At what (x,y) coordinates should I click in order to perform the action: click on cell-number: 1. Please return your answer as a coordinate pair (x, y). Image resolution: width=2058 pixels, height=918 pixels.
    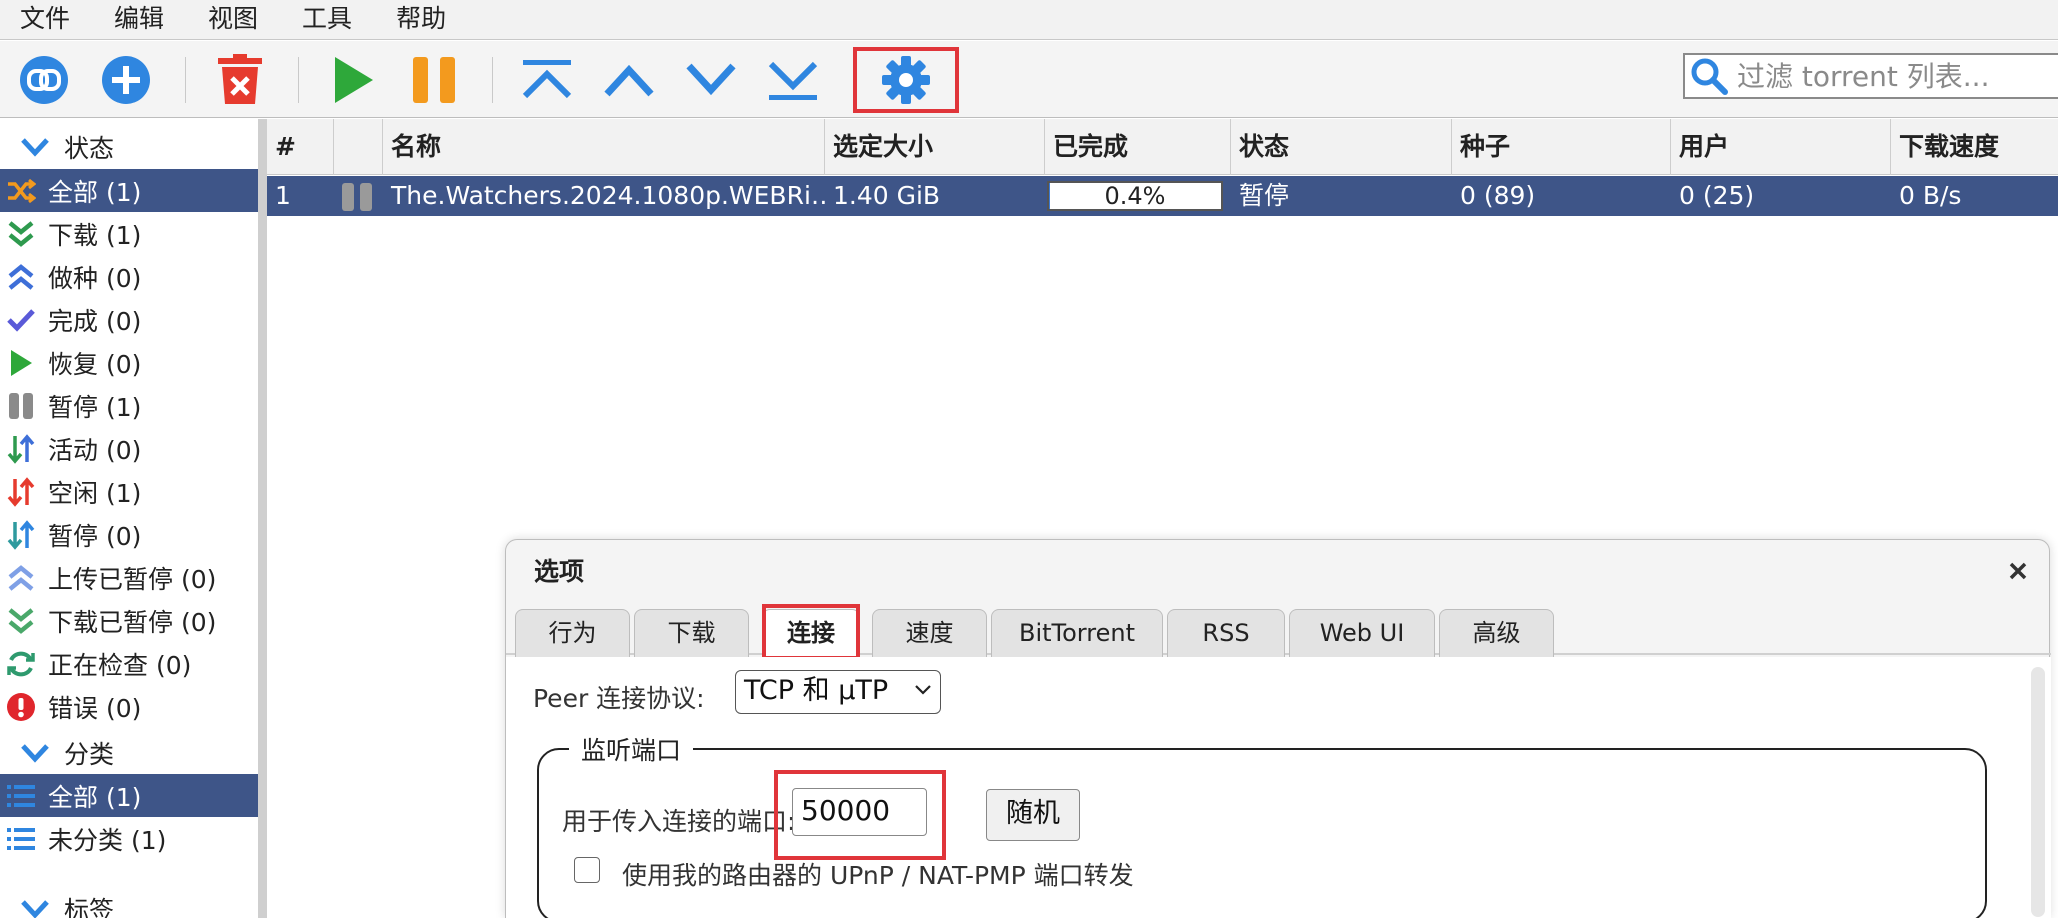
    Looking at the image, I should click on (283, 195).